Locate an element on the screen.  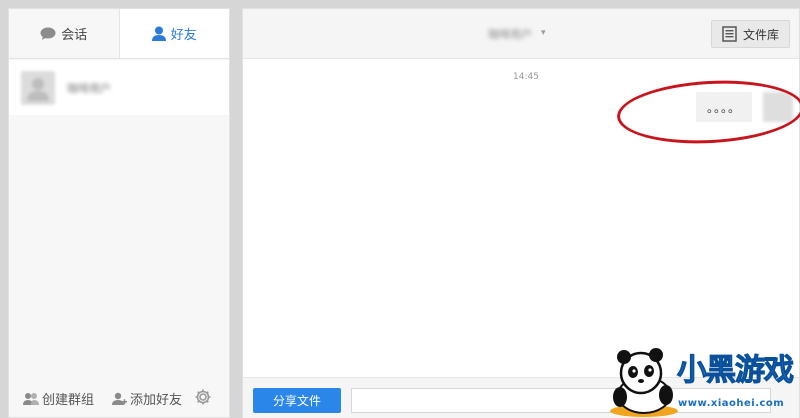
tab-chats: 会话 is located at coordinates (64, 33).